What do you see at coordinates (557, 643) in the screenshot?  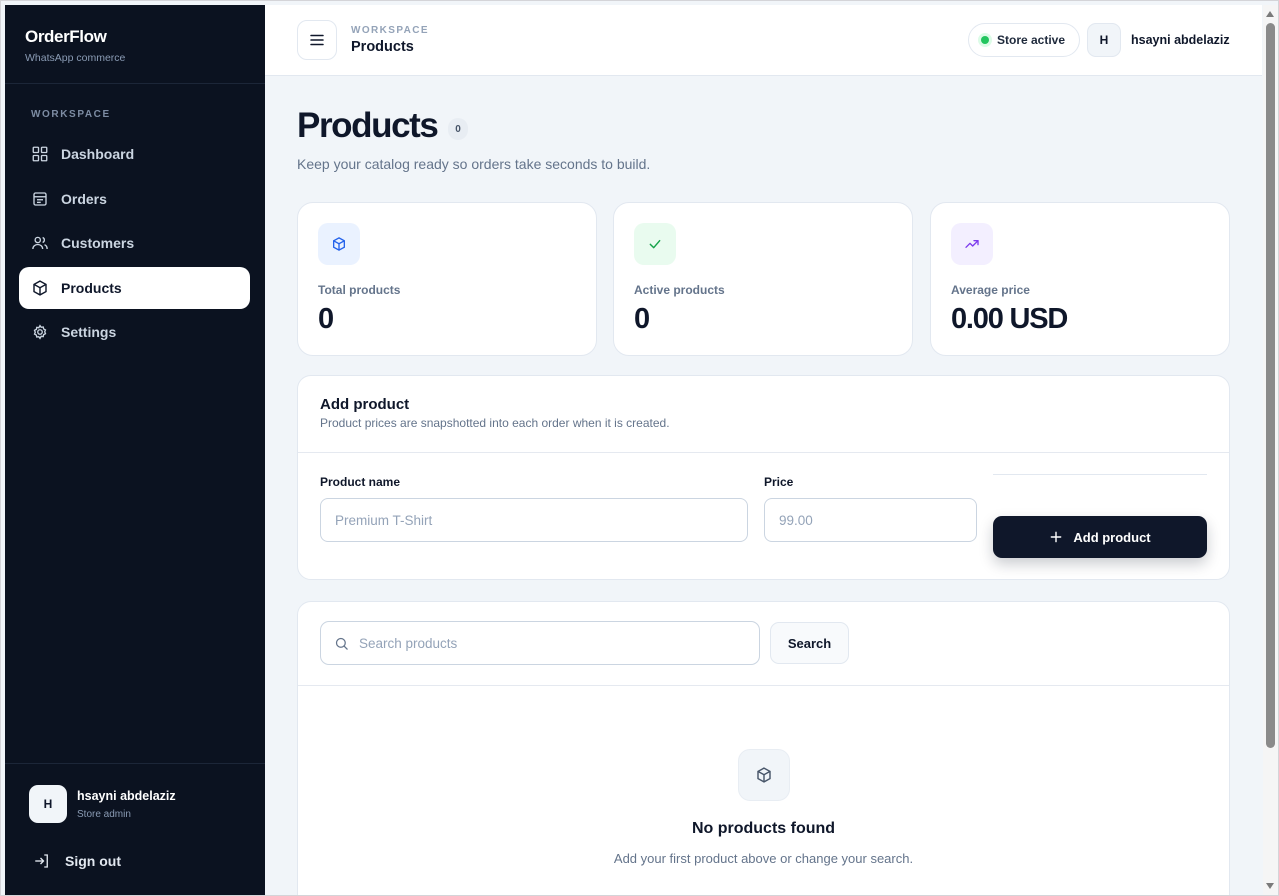 I see `search-input` at bounding box center [557, 643].